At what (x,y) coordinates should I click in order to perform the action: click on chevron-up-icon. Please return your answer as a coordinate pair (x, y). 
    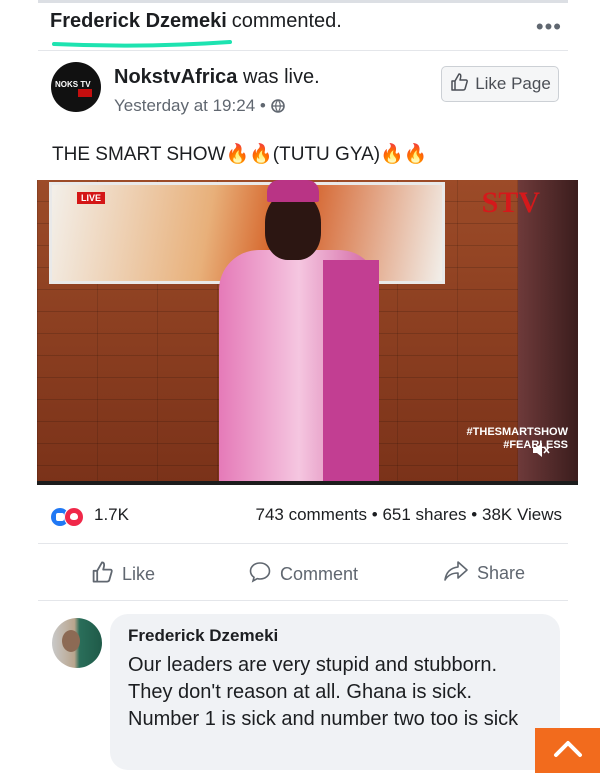
    Looking at the image, I should click on (568, 750).